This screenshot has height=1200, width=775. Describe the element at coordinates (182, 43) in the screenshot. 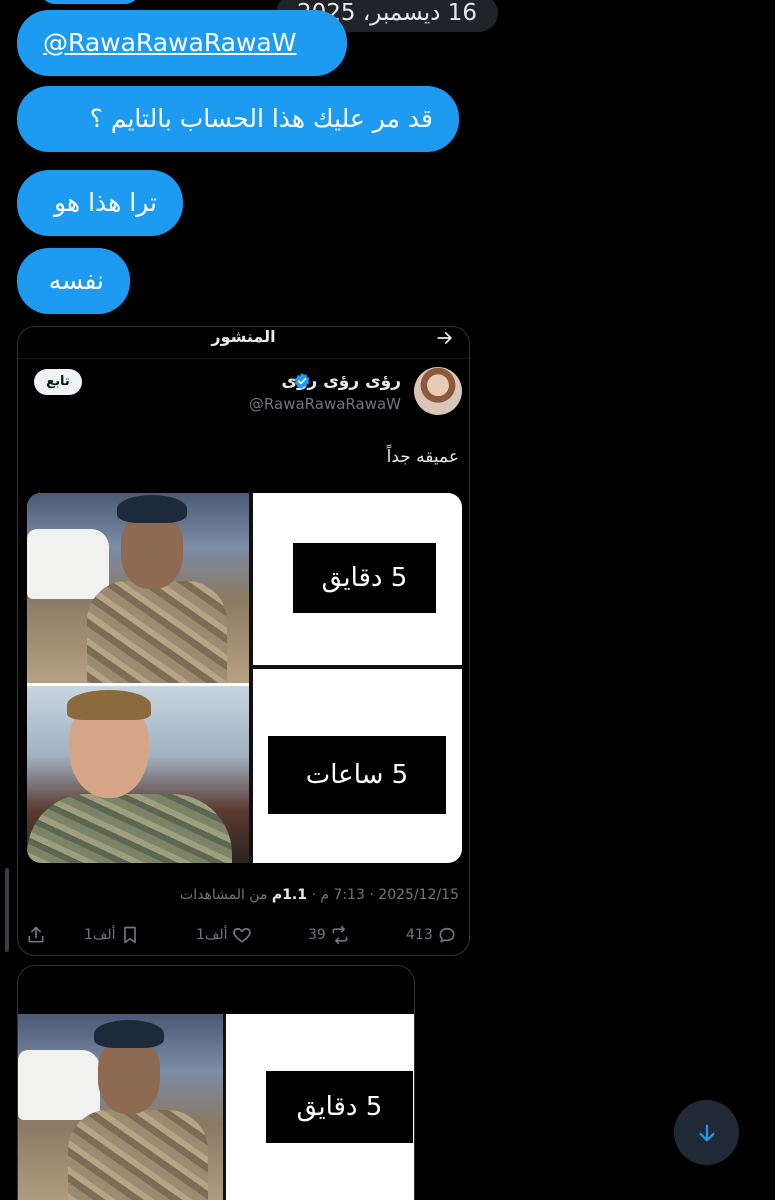

I see `message-bubble-mention: @RawaRawaRawaW` at that location.